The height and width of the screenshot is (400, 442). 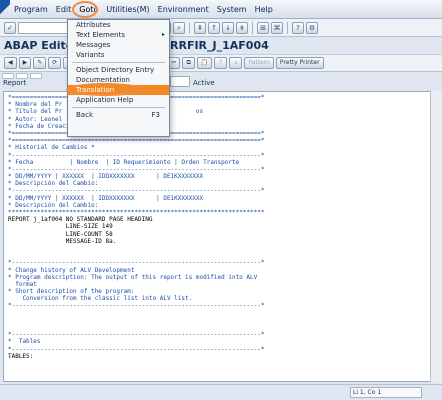 I want to click on find-next-icon: ⌕, so click(x=179, y=27).